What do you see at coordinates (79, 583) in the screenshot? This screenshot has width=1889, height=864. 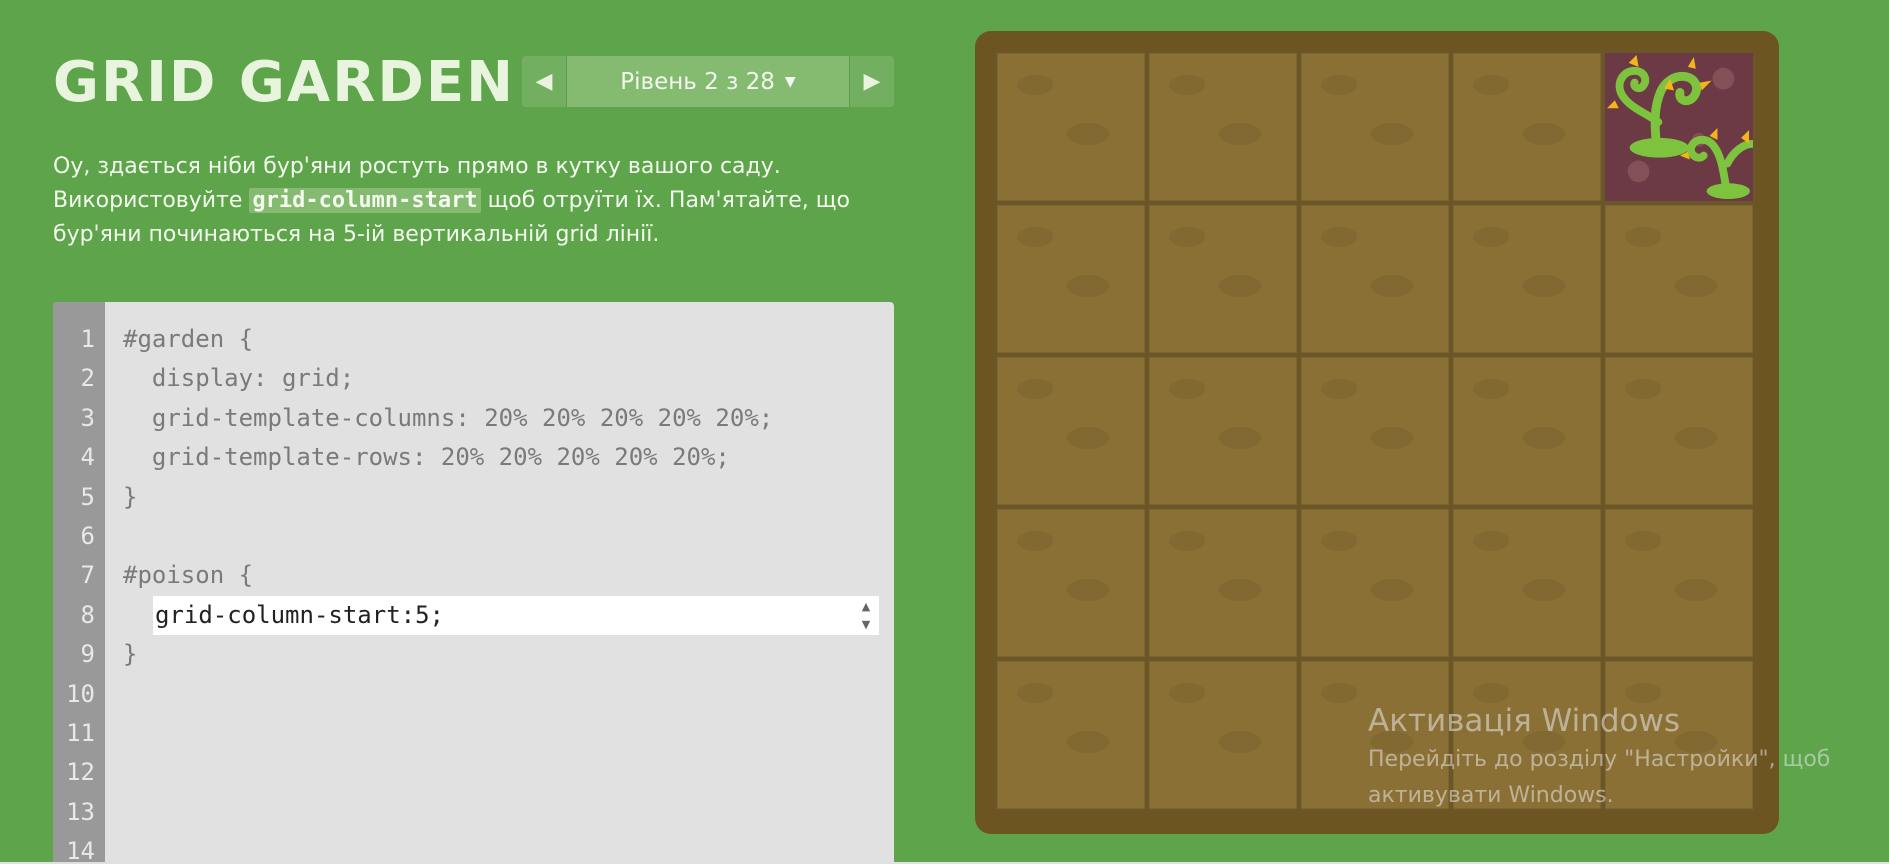 I see `line-number-gutter: 1 2 3 4 5 6 7 8 9 10 11 12 13 14` at bounding box center [79, 583].